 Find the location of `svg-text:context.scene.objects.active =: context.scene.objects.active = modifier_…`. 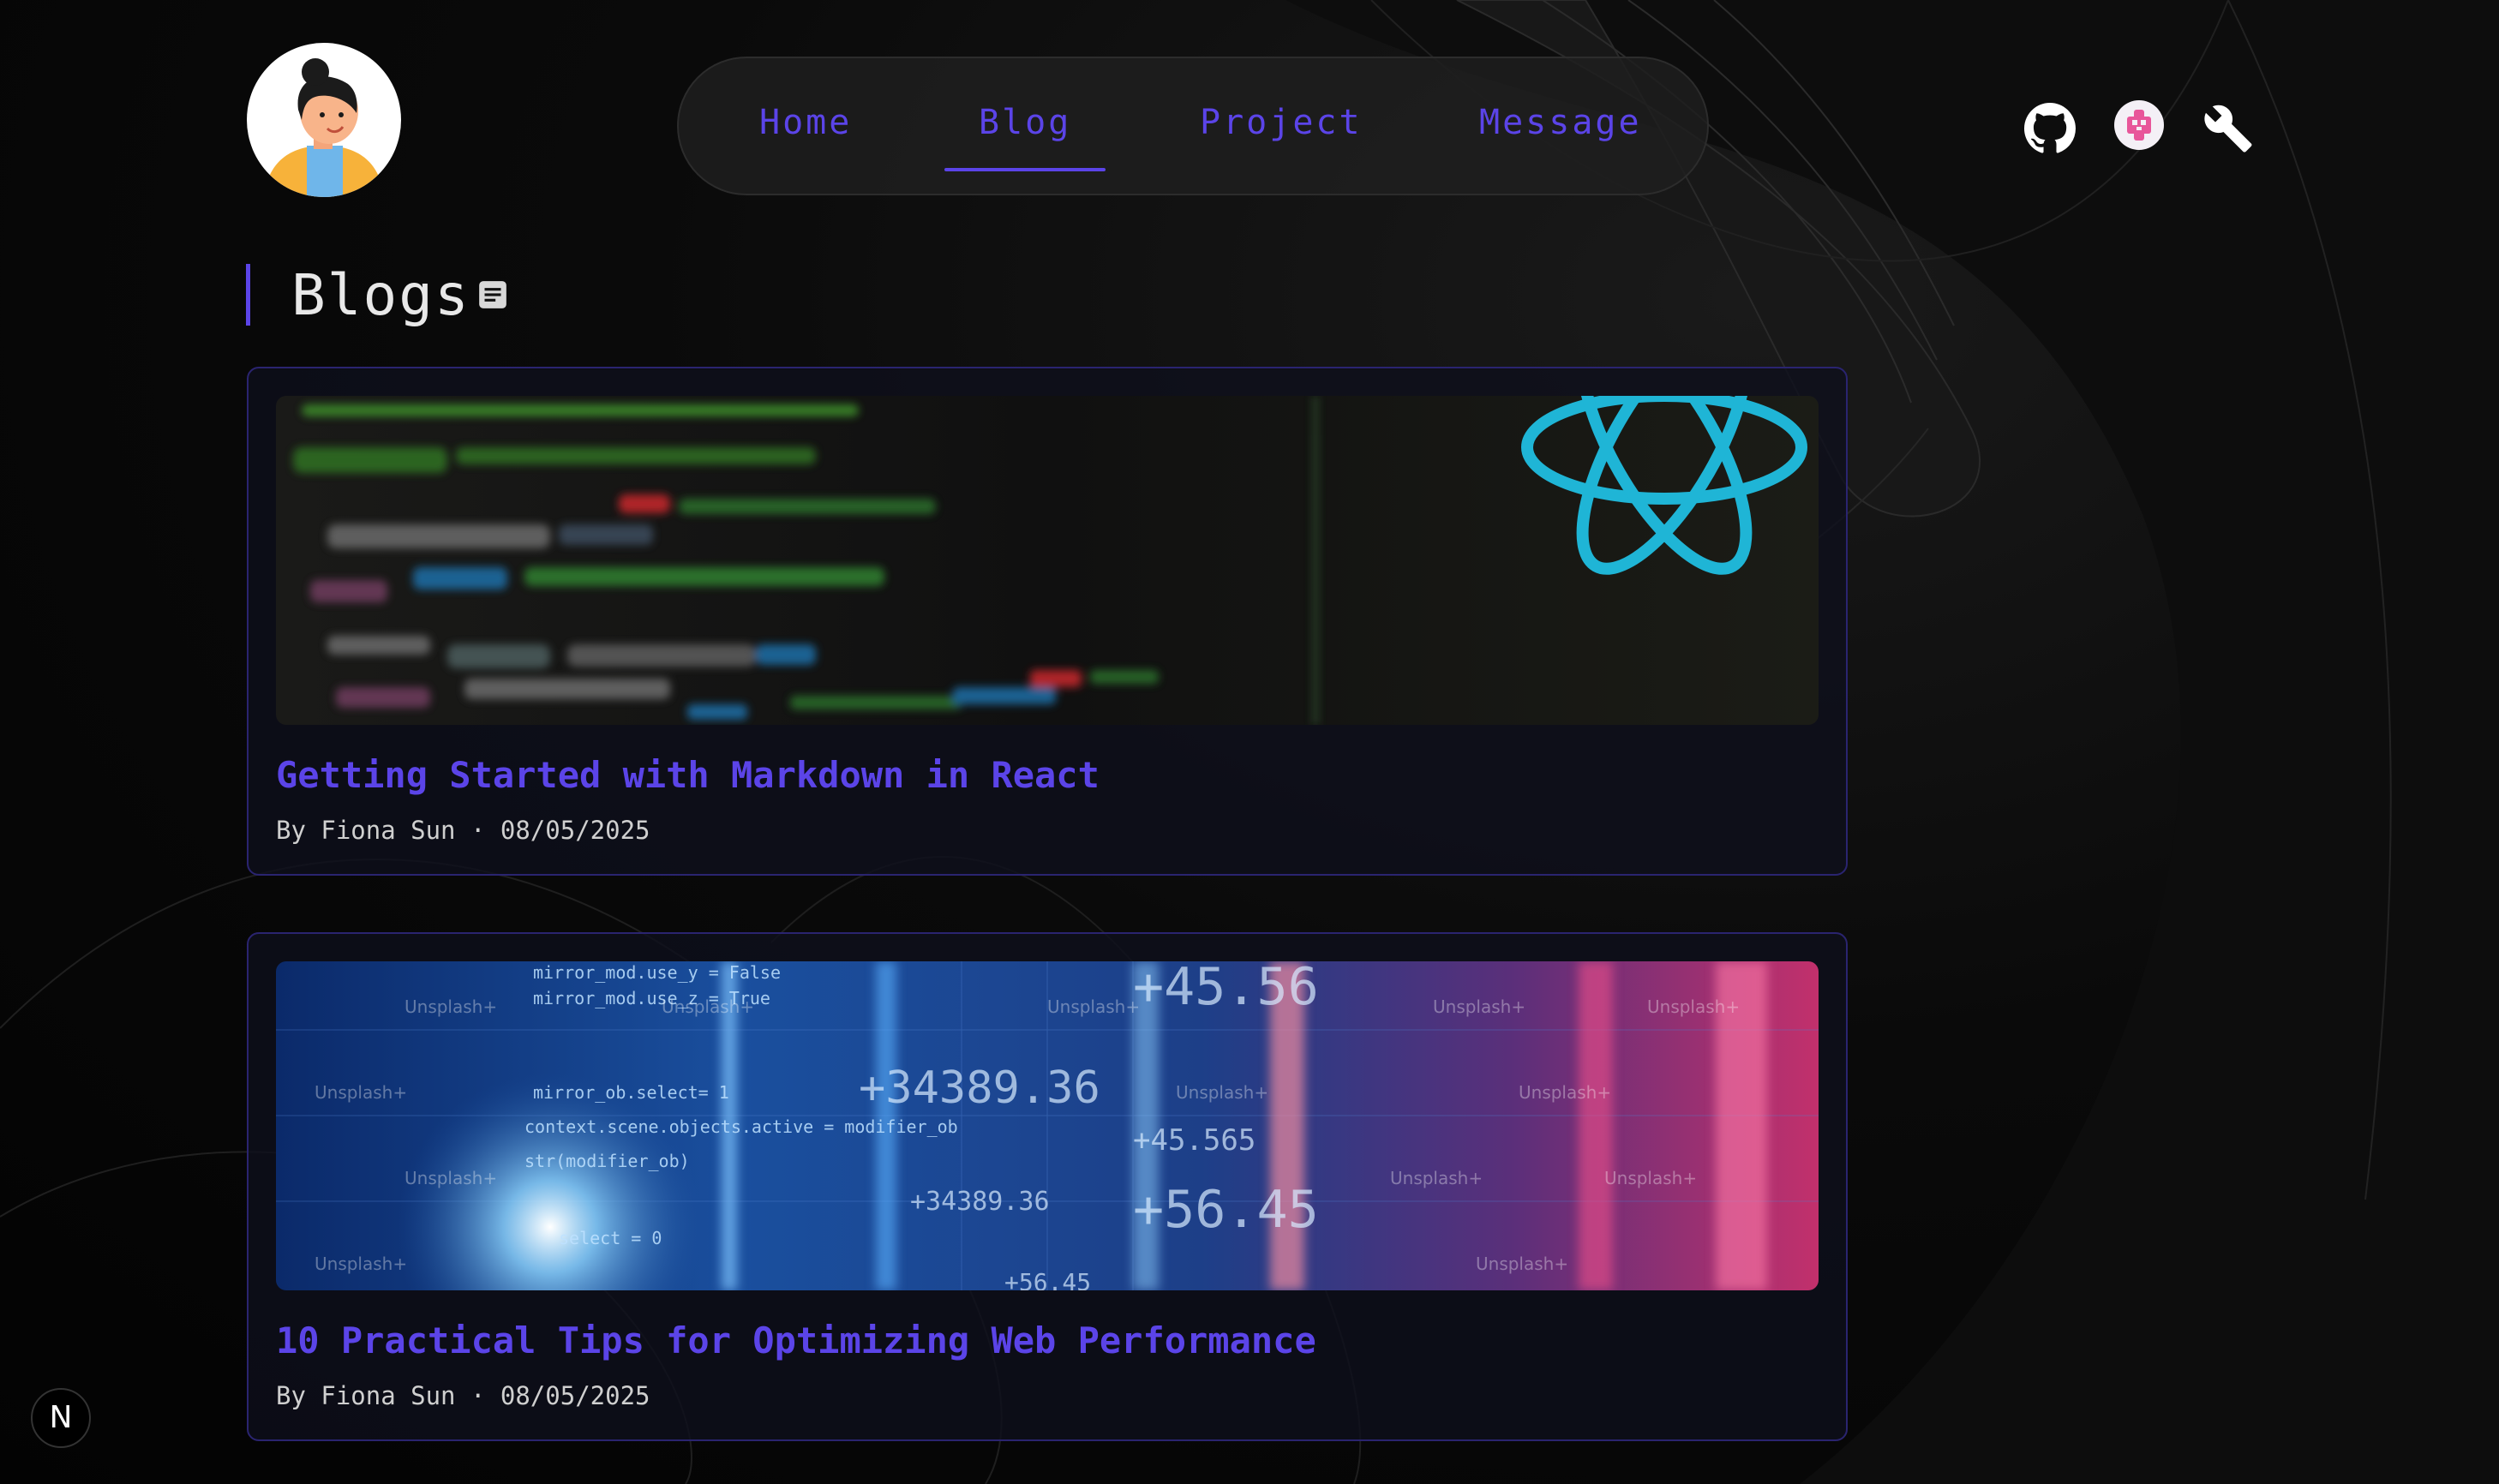

svg-text:context.scene.objects.active =: context.scene.objects.active = modifier_… is located at coordinates (741, 1126).